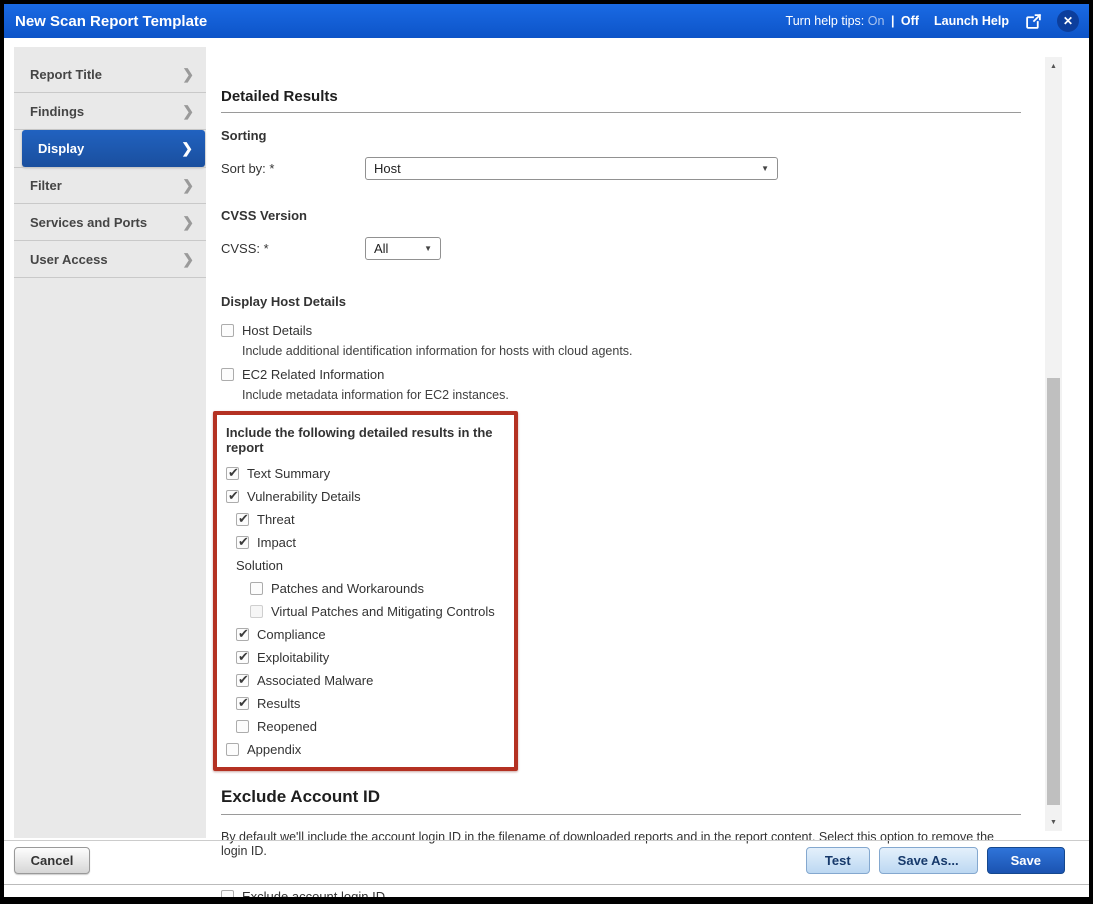 Image resolution: width=1093 pixels, height=904 pixels. Describe the element at coordinates (232, 749) in the screenshot. I see `appendix-checkbox` at that location.